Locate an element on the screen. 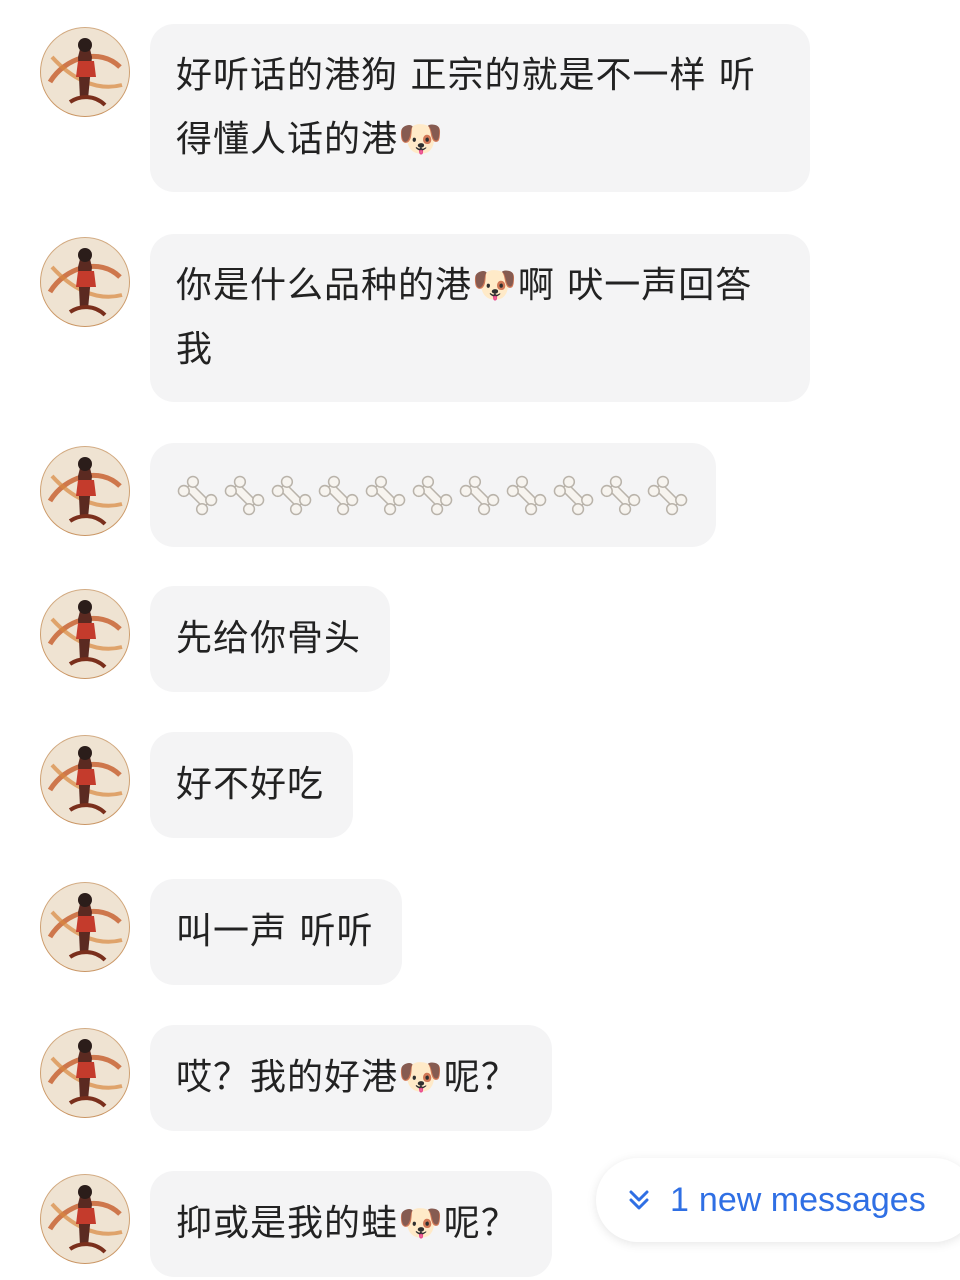 This screenshot has width=960, height=1280. message-text: 先给你骨头 is located at coordinates (269, 638).